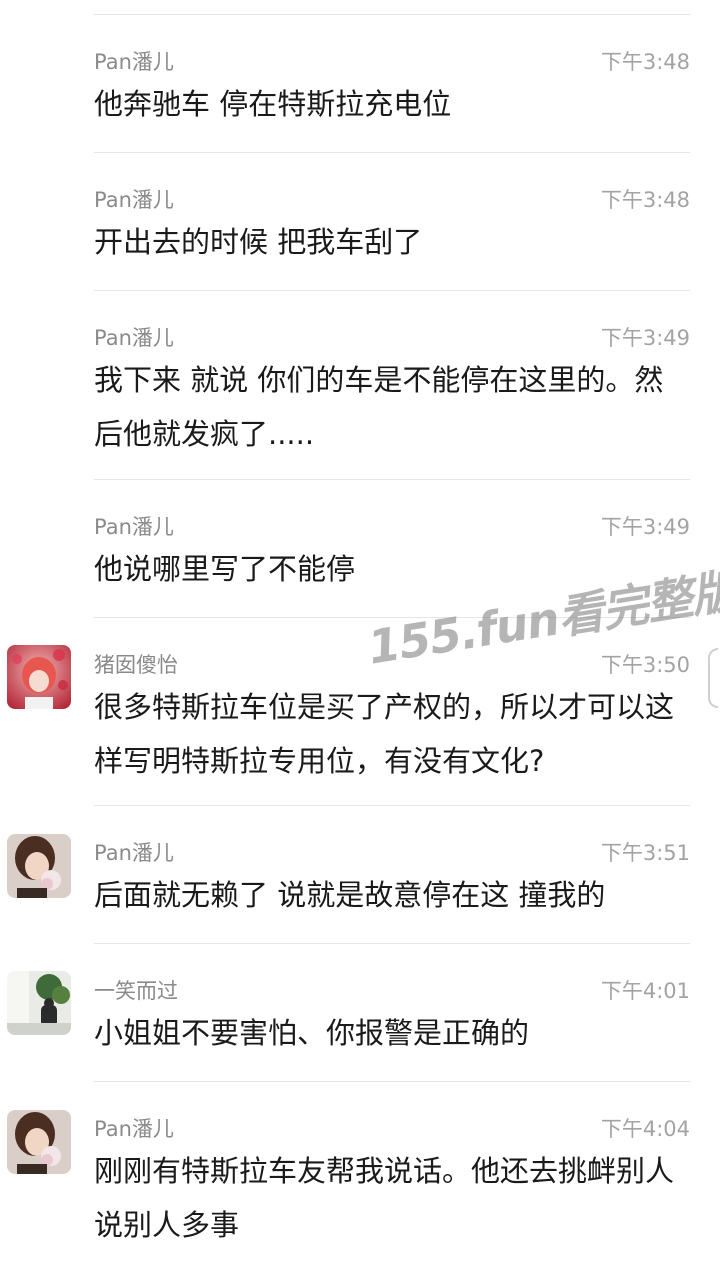  What do you see at coordinates (360, 83) in the screenshot?
I see `message-item: Pan潘儿 下午3:48 他奔驰车 停在特斯拉充电位` at bounding box center [360, 83].